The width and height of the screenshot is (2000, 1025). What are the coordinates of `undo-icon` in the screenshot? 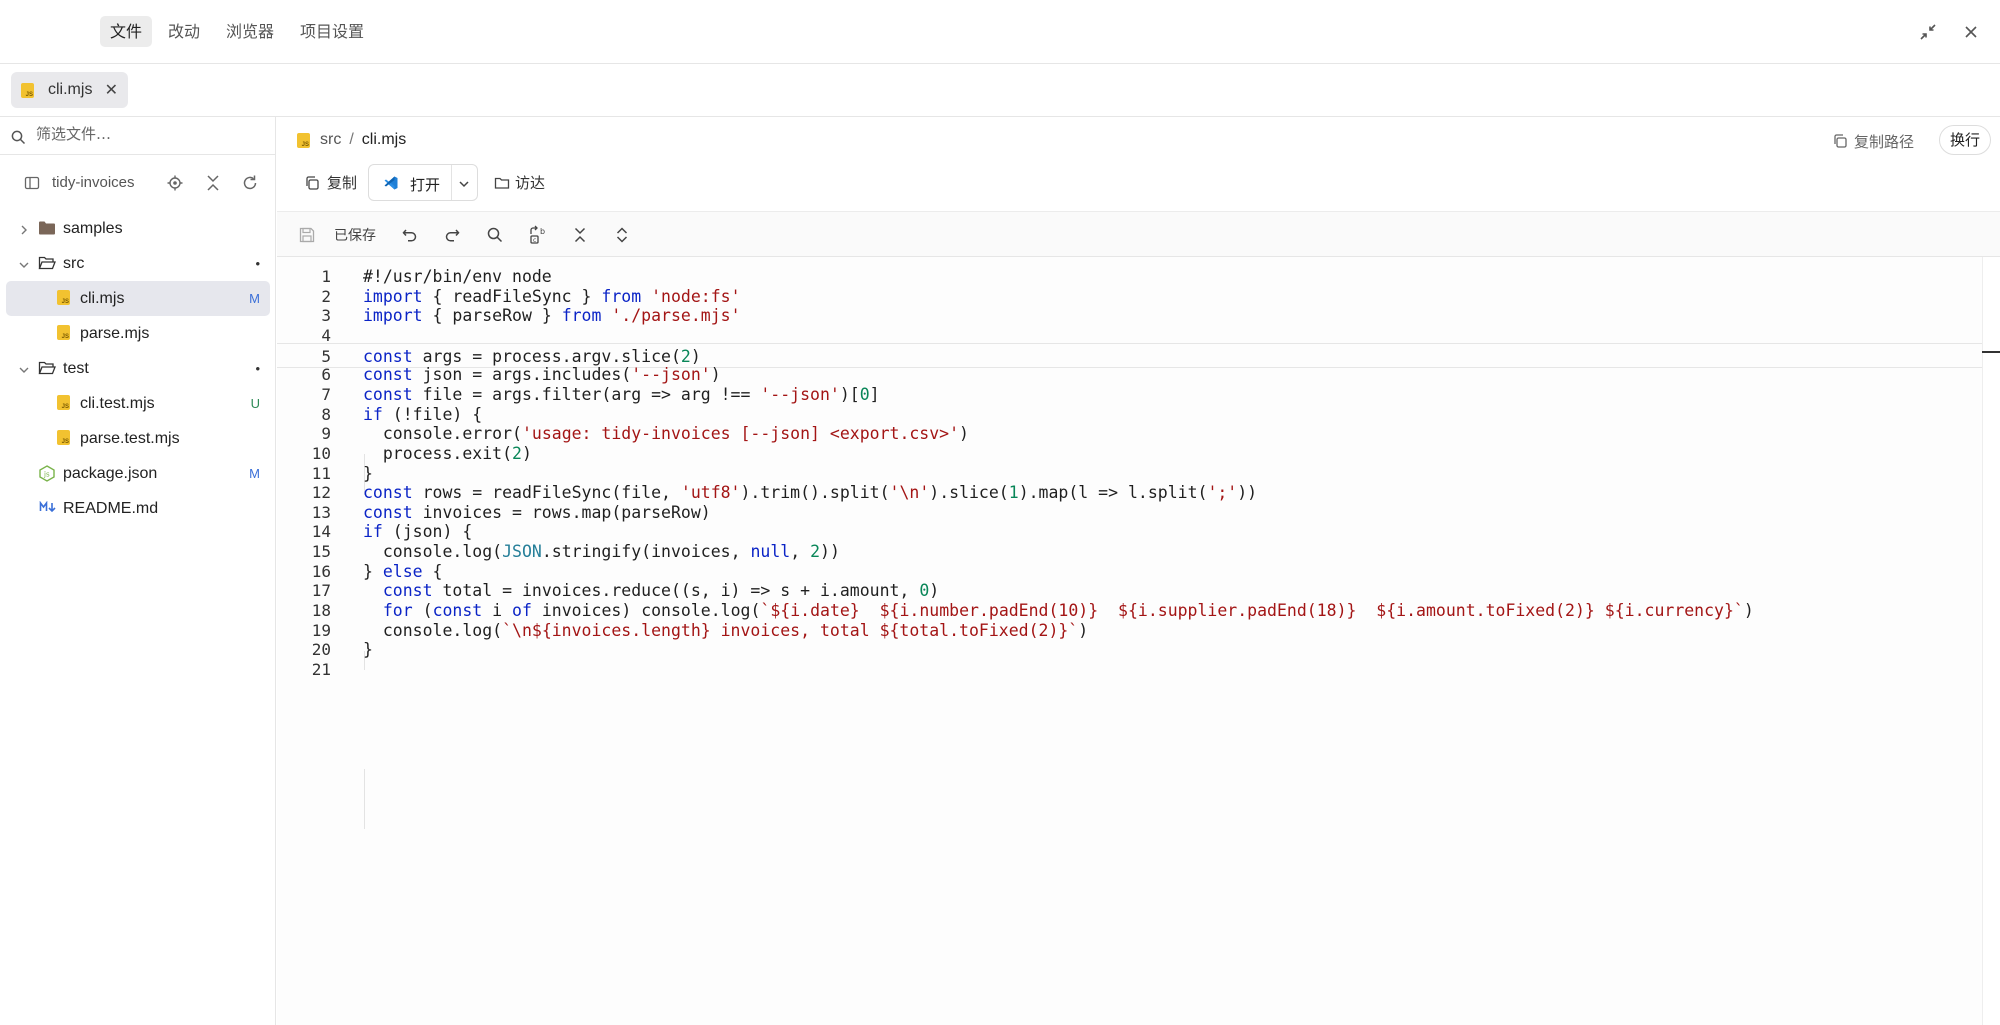 It's located at (410, 235).